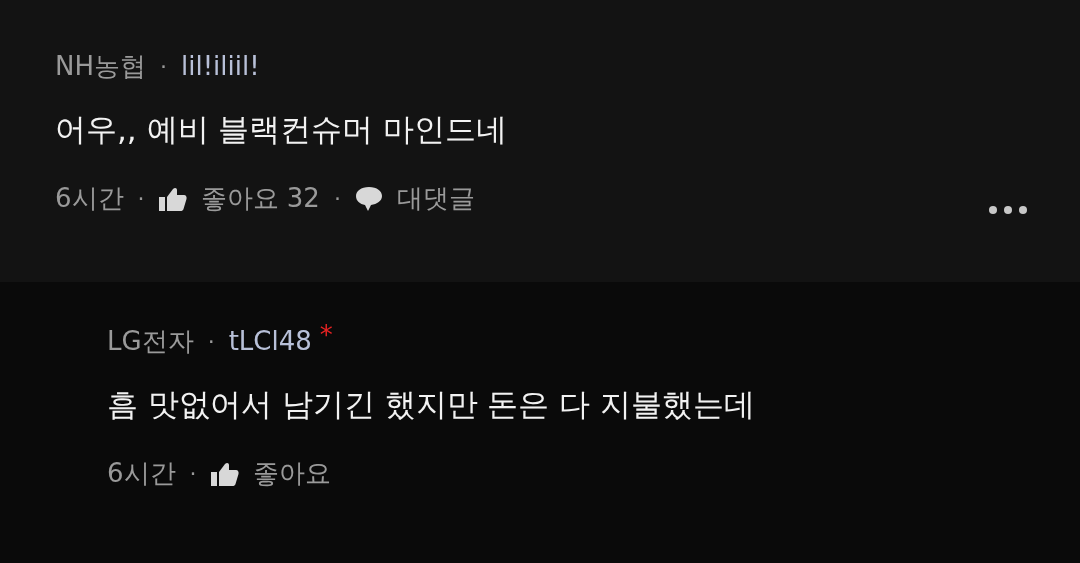 Image resolution: width=1080 pixels, height=563 pixels. What do you see at coordinates (270, 473) in the screenshot?
I see `like-button: 좋아요` at bounding box center [270, 473].